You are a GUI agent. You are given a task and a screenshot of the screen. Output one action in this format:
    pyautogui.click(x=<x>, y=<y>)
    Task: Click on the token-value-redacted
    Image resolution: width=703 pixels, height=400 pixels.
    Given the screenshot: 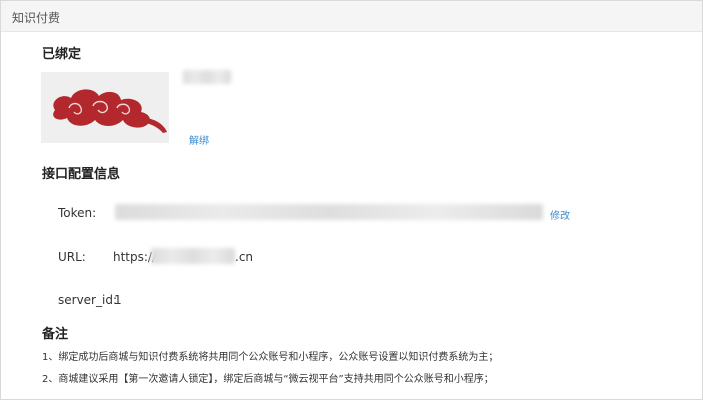 What is the action you would take?
    pyautogui.click(x=329, y=212)
    